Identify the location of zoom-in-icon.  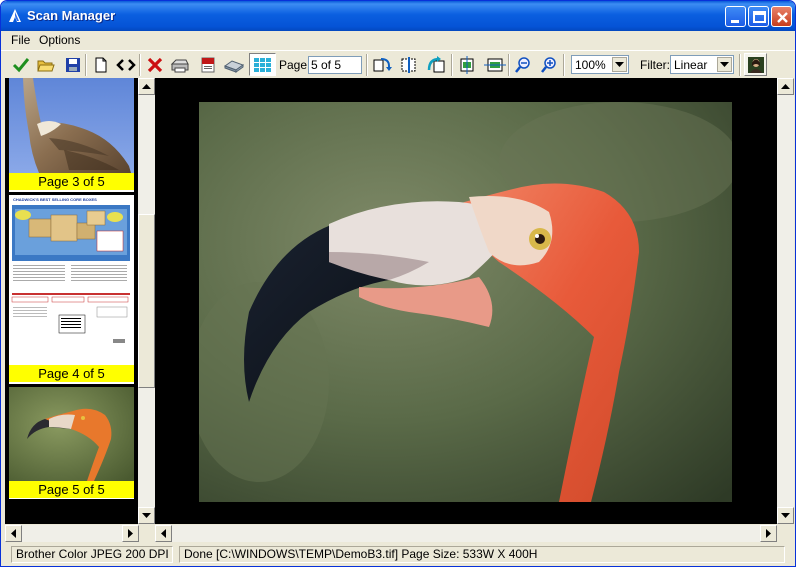
(548, 64).